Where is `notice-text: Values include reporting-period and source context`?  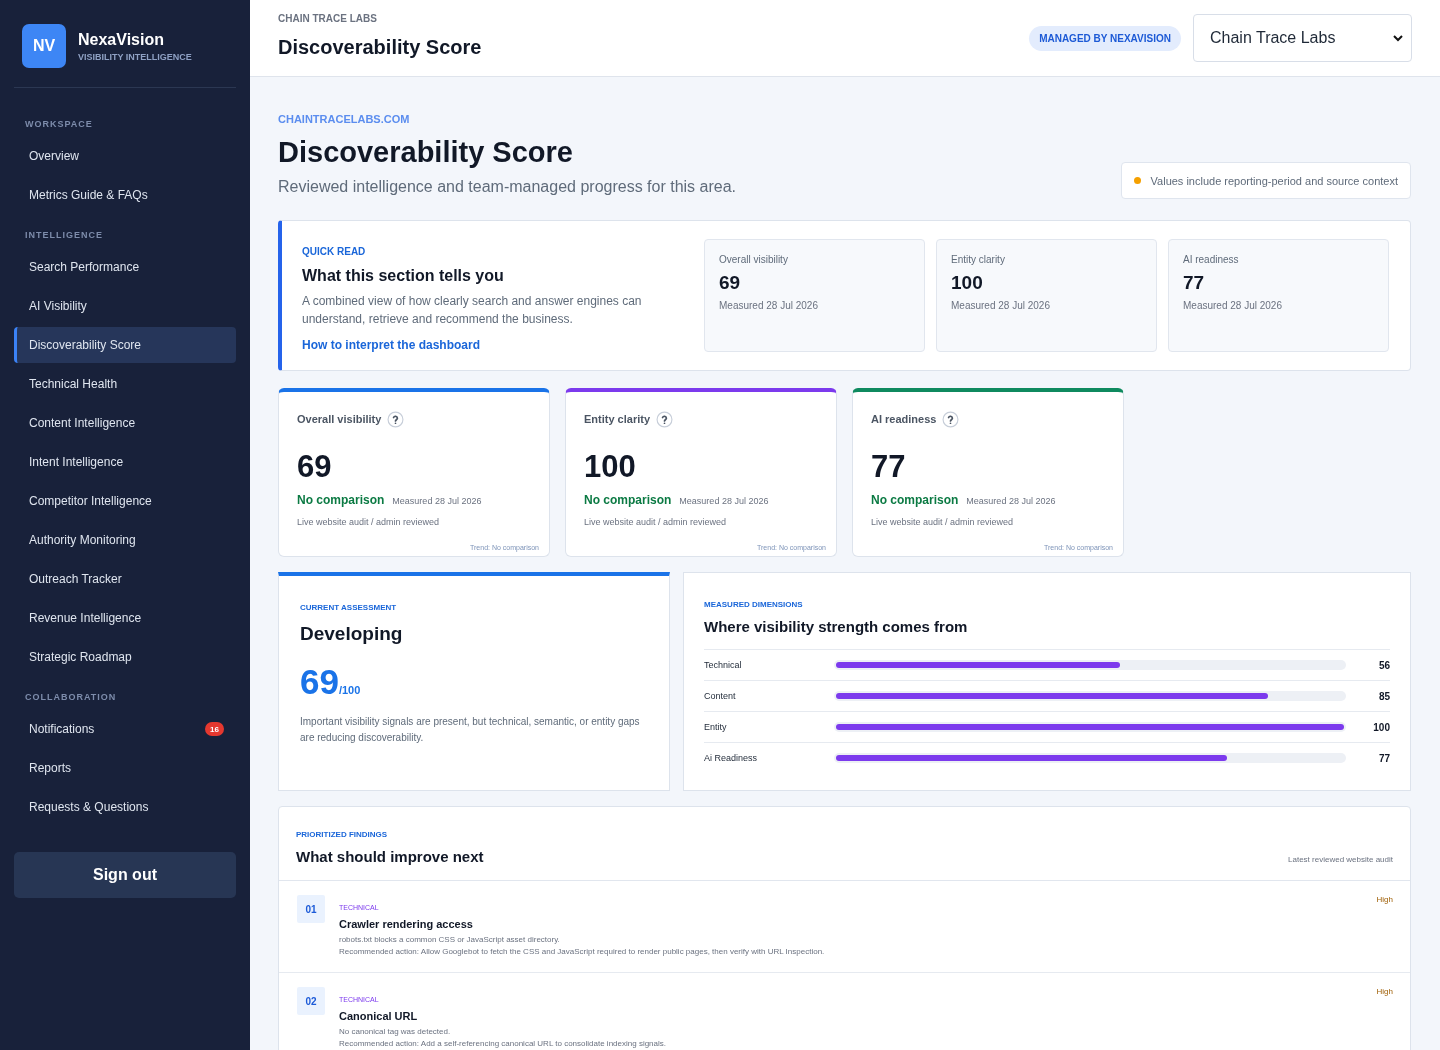
notice-text: Values include reporting-period and source context is located at coordinates (1274, 180).